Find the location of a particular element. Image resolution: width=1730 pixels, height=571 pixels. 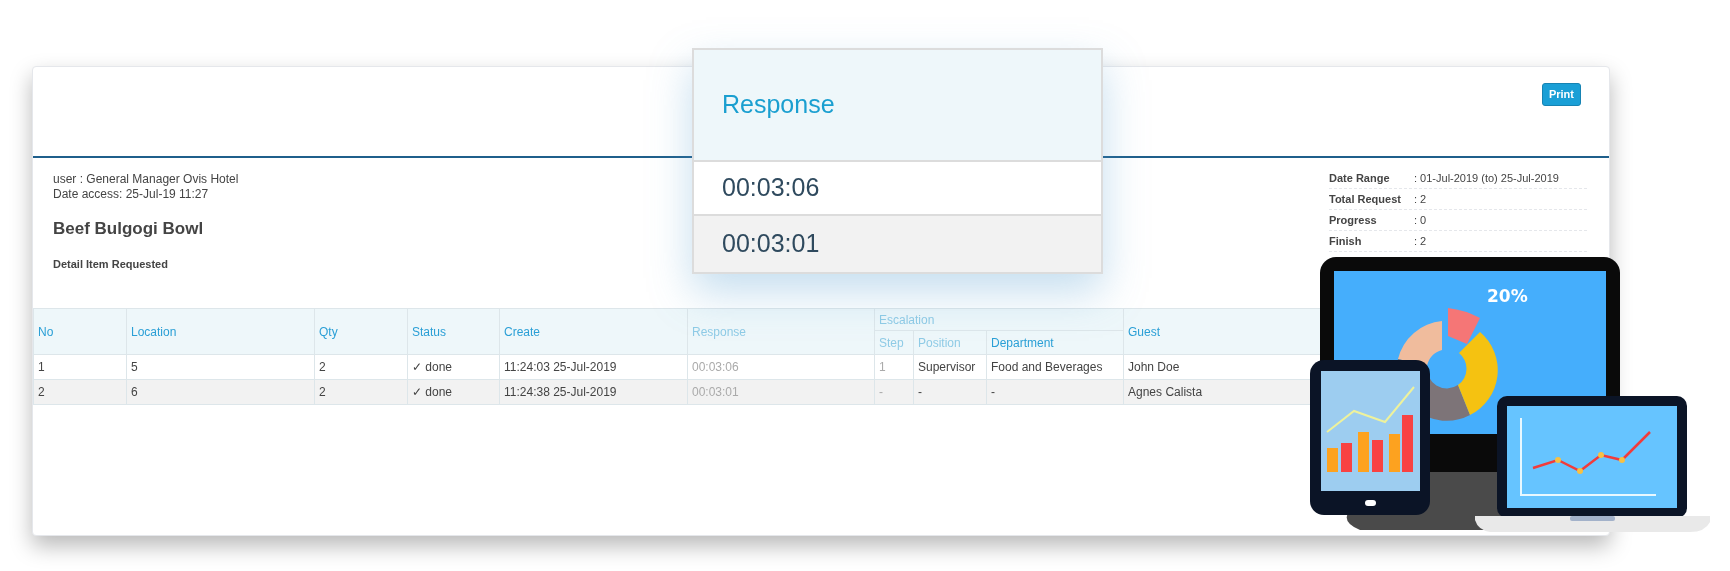

summary-value: : 0 is located at coordinates (1420, 220).